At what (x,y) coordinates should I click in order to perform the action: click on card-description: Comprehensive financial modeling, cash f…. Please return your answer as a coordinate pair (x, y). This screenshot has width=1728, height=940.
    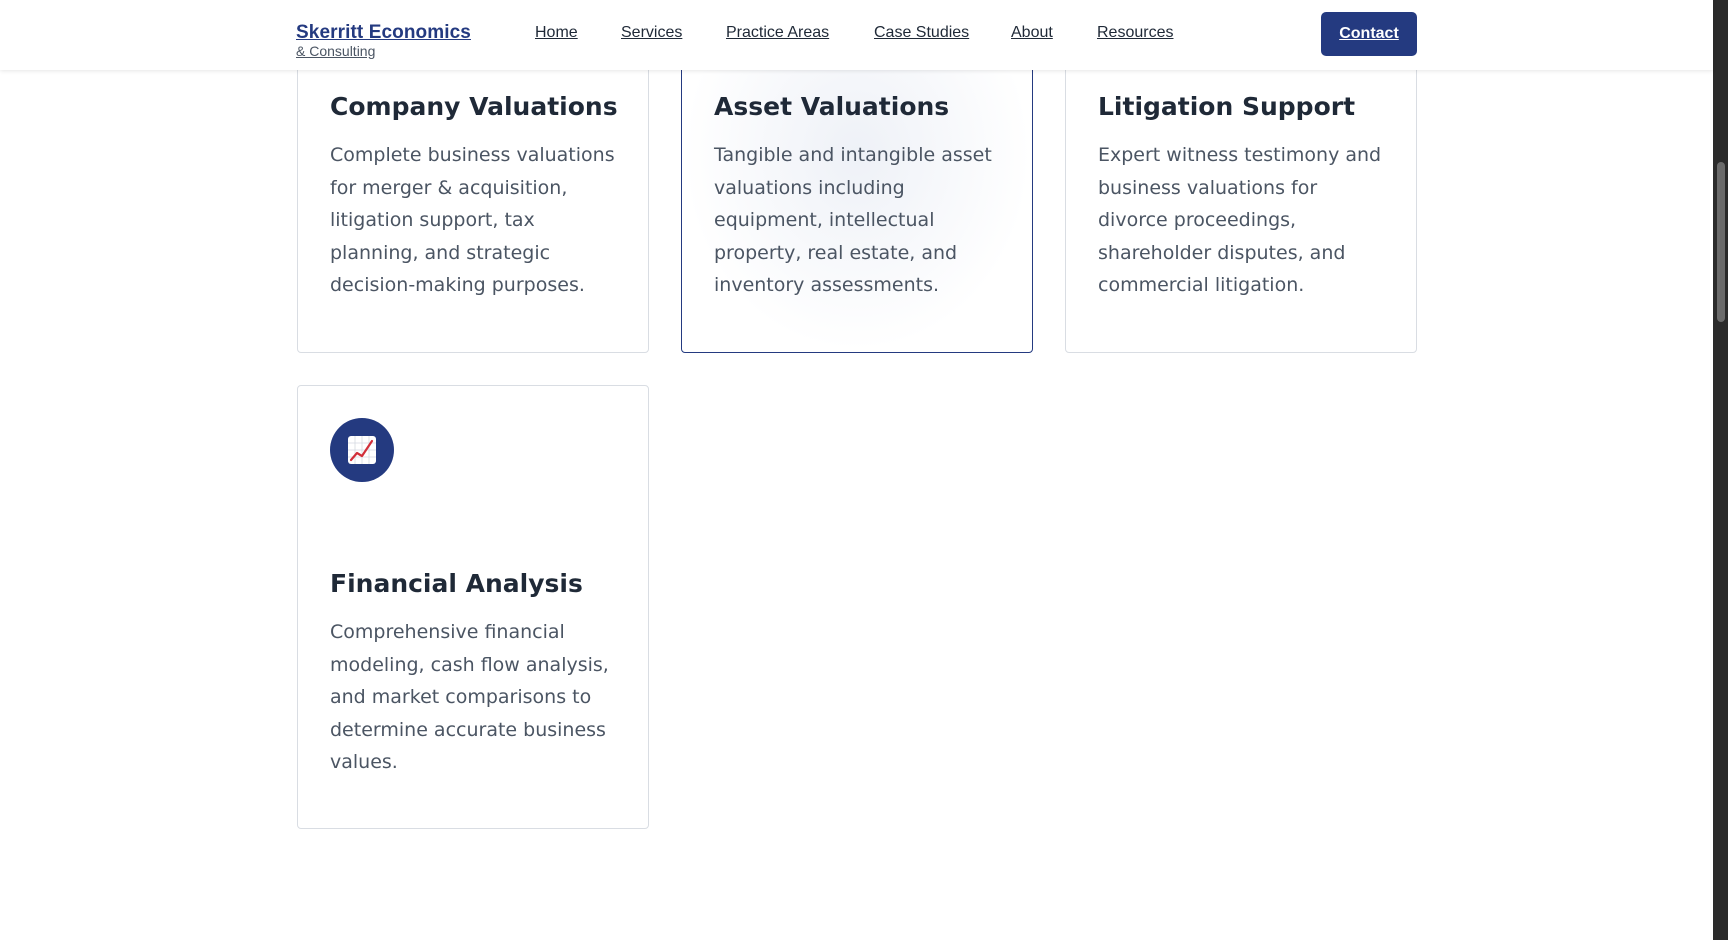
    Looking at the image, I should click on (469, 697).